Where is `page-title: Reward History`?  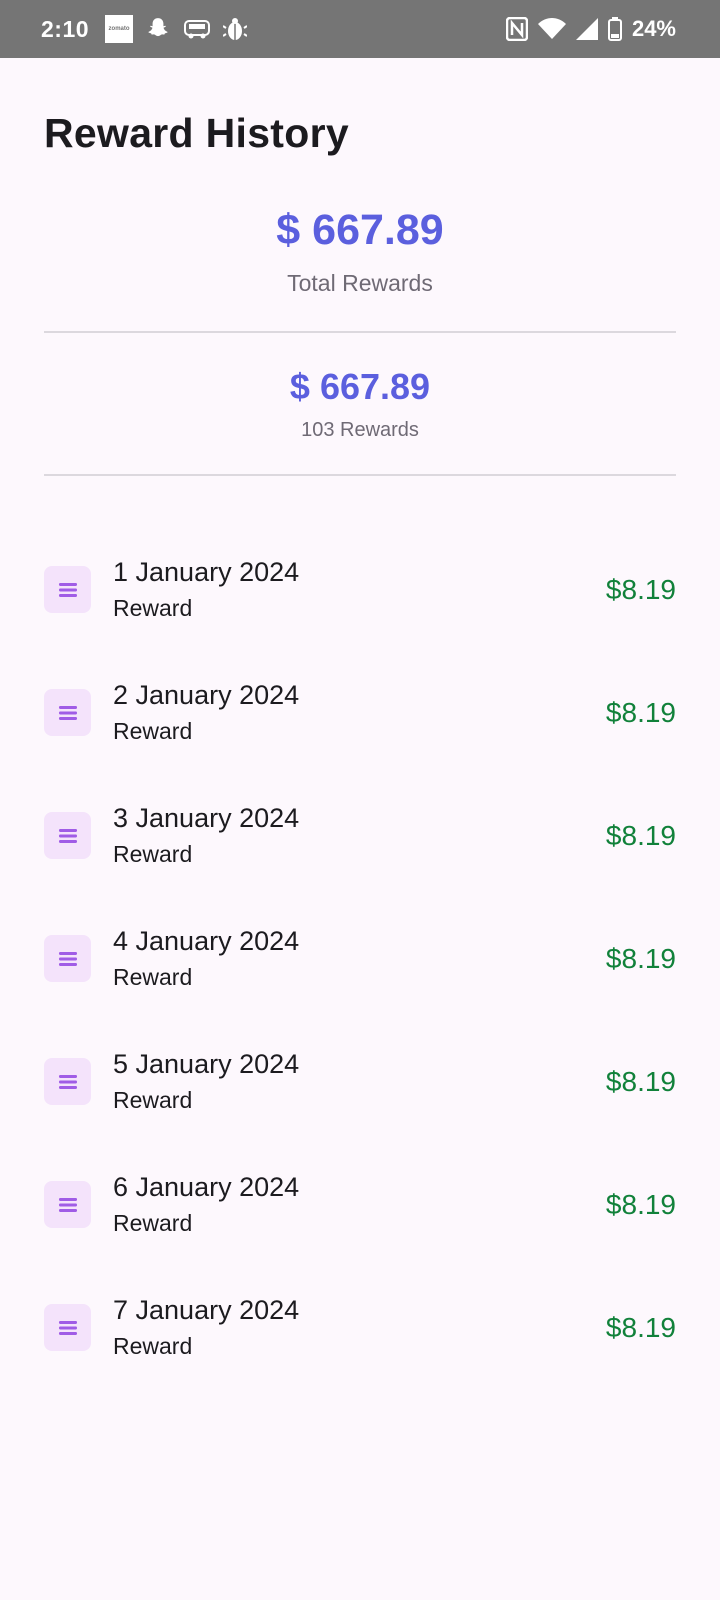
page-title: Reward History is located at coordinates (196, 133).